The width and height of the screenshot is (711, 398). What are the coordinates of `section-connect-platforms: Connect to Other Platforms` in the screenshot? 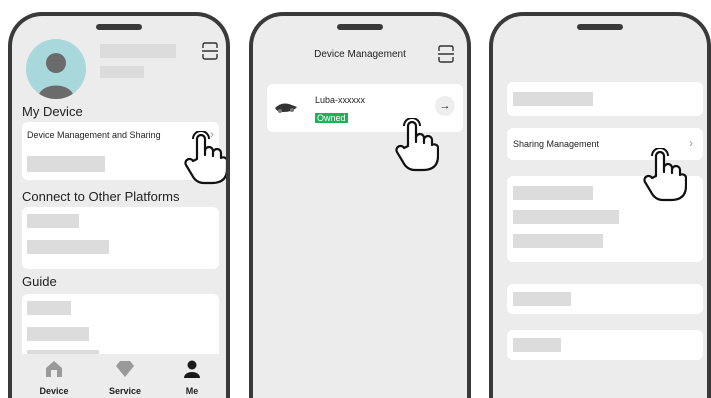 It's located at (101, 196).